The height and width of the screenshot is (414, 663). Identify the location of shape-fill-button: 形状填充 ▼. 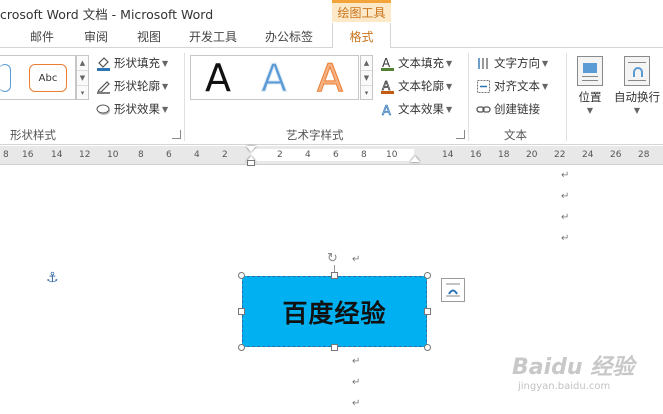
(132, 63).